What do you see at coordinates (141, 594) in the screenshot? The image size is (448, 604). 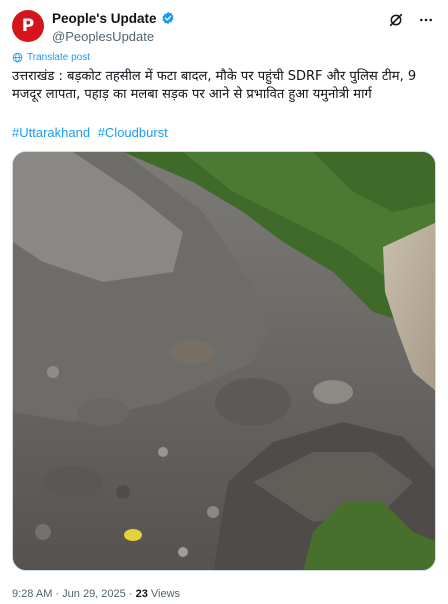 I see `views-count: 23` at bounding box center [141, 594].